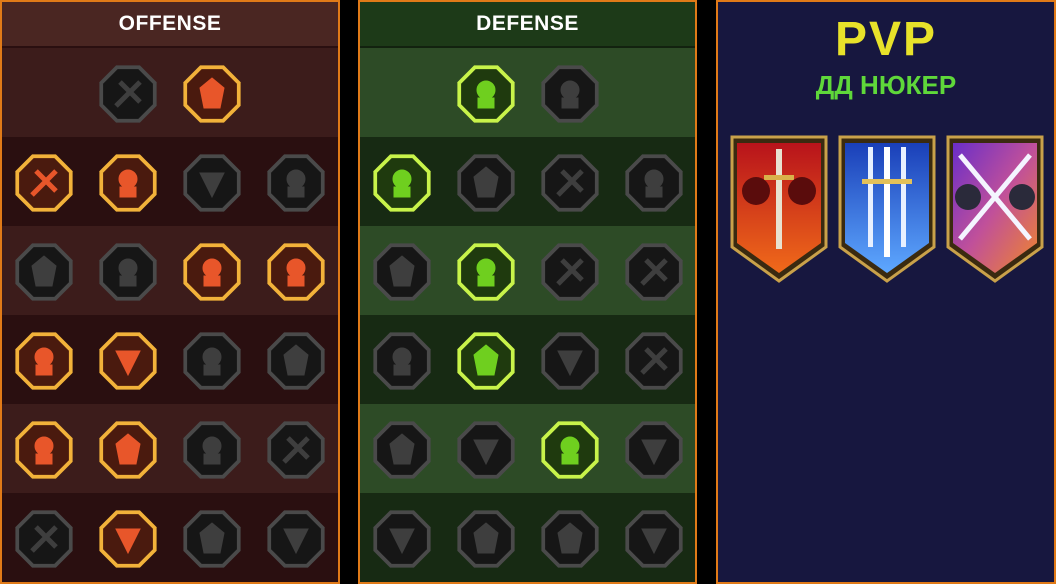  I want to click on figure-shield-icon, so click(402, 272).